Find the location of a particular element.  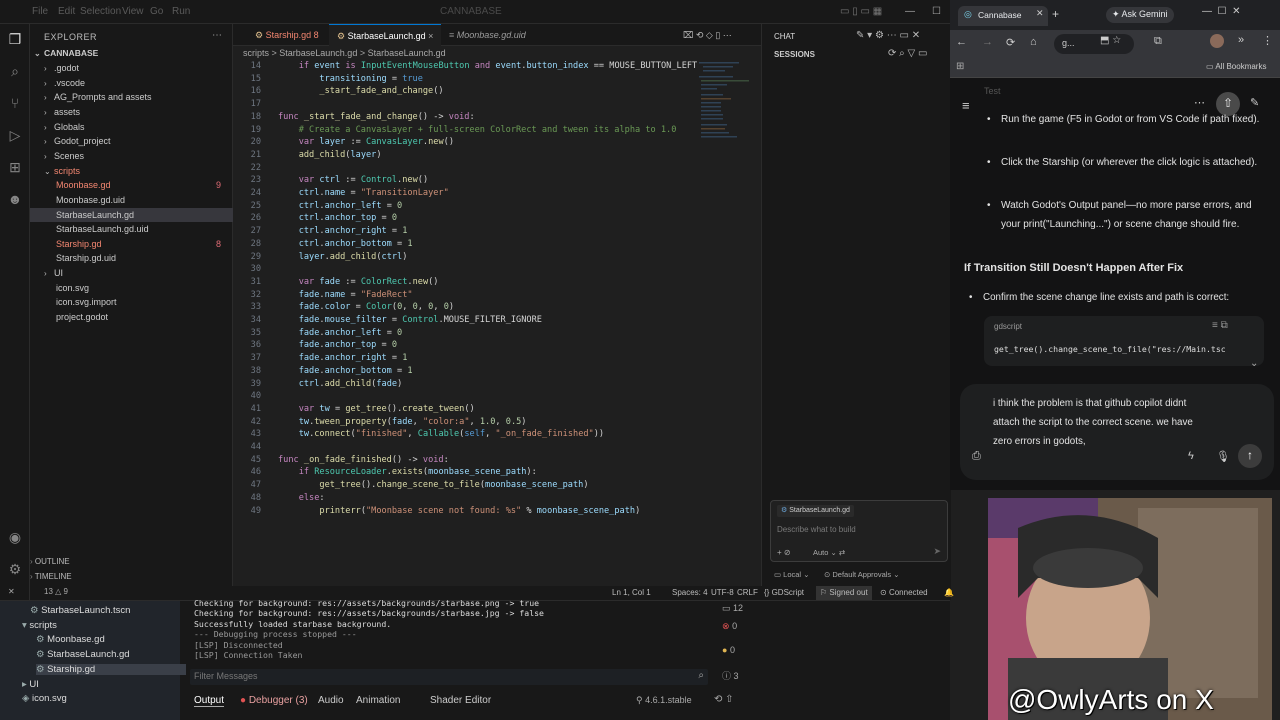

code-line: 38 fade.anchor_bottom = 1 is located at coordinates (468, 371).